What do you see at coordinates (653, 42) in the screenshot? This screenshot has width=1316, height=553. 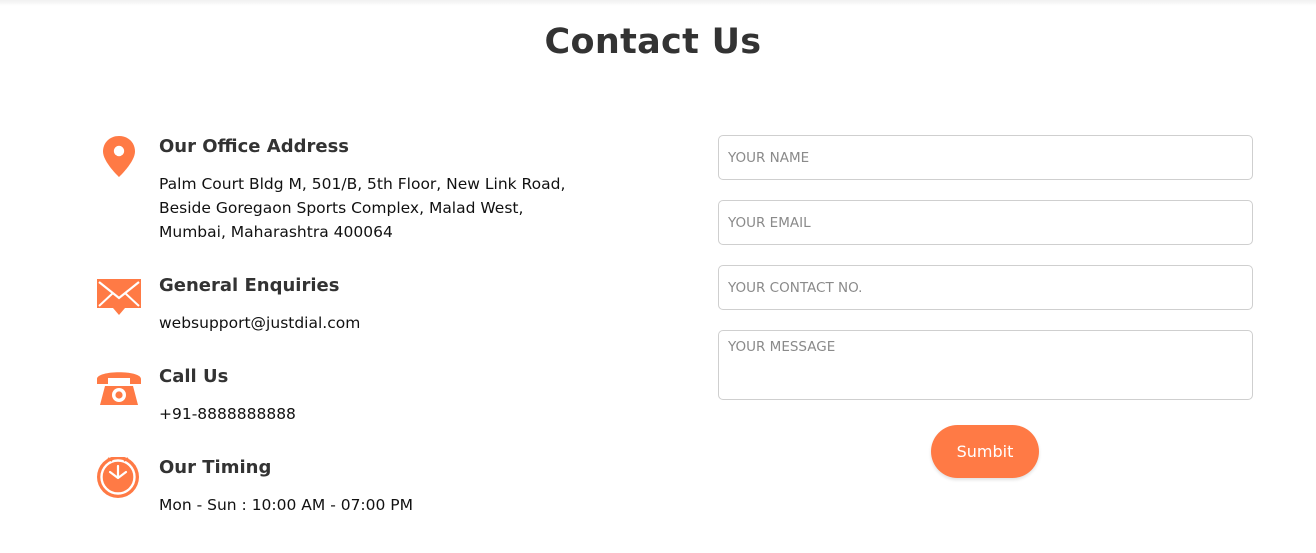 I see `page-title: Contact Us` at bounding box center [653, 42].